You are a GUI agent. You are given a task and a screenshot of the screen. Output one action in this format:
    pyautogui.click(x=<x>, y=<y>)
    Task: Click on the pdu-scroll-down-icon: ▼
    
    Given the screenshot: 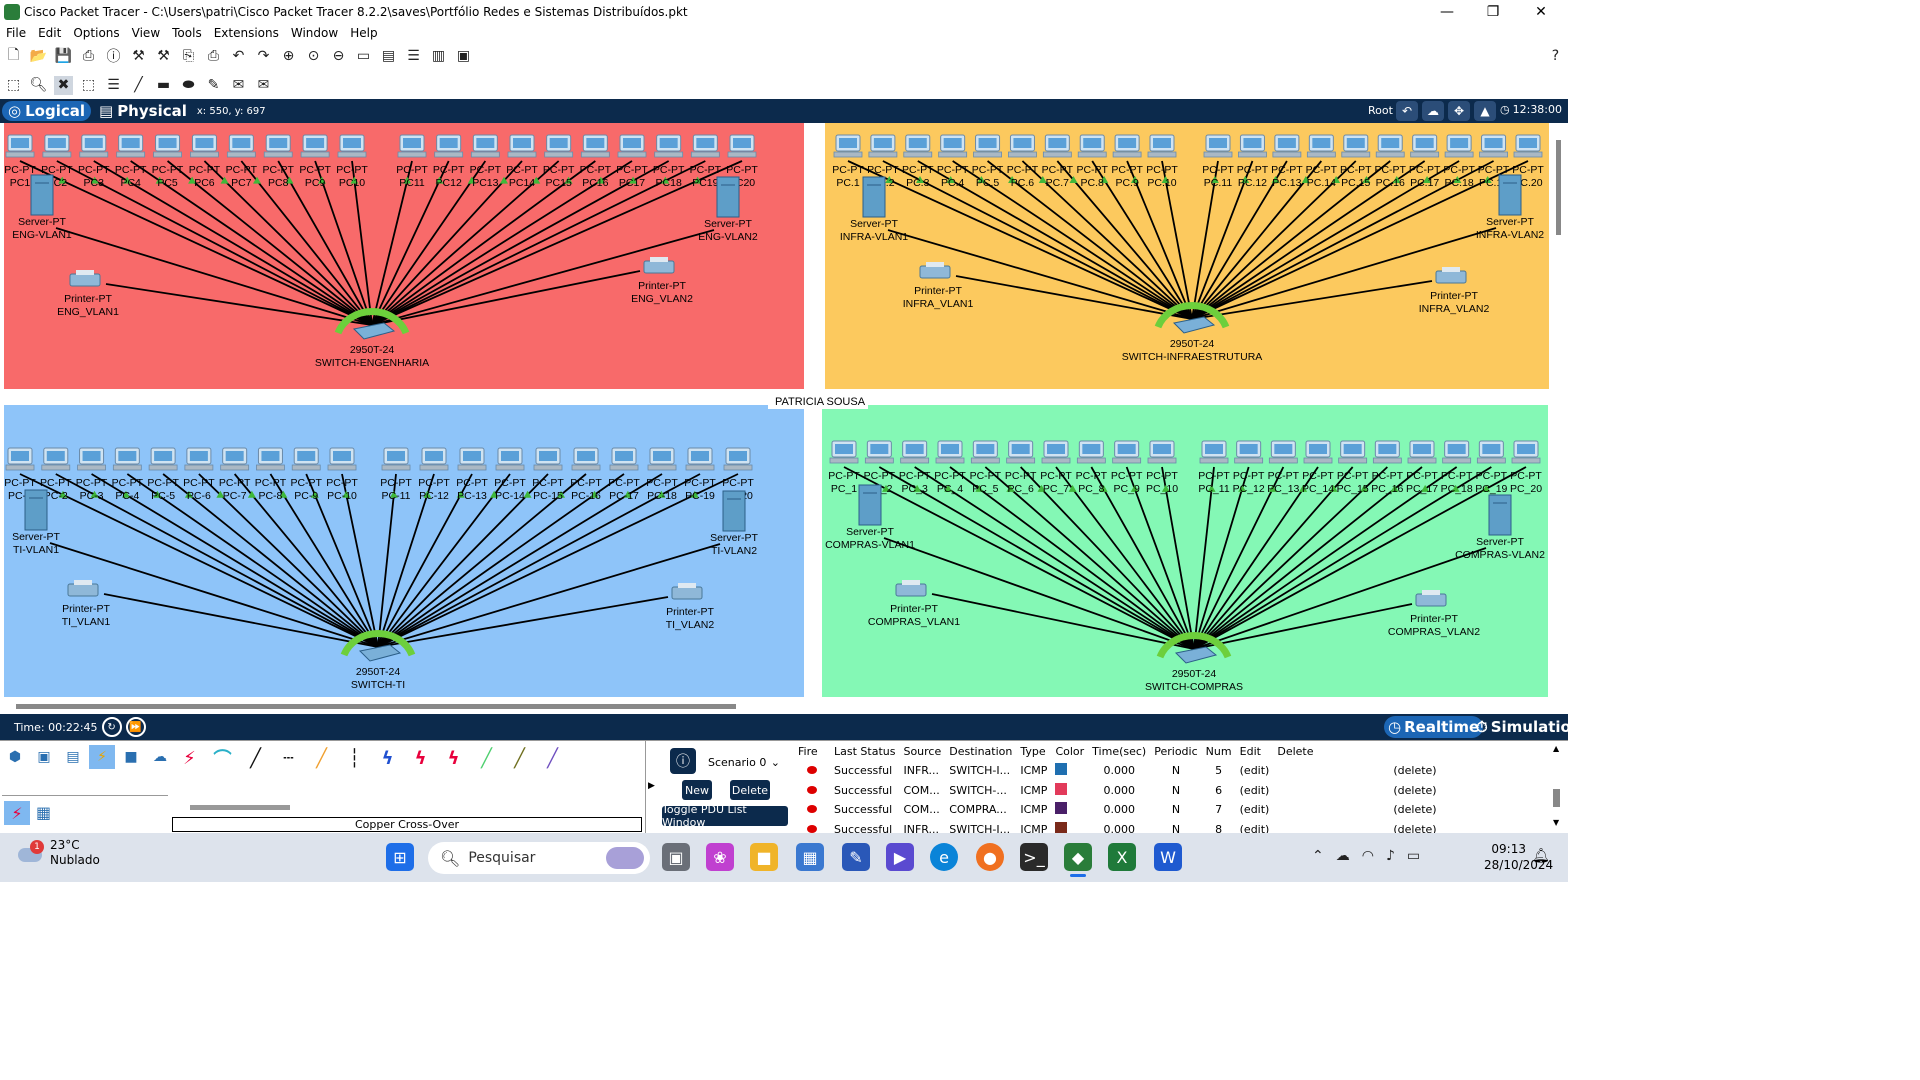 What is the action you would take?
    pyautogui.click(x=1556, y=822)
    